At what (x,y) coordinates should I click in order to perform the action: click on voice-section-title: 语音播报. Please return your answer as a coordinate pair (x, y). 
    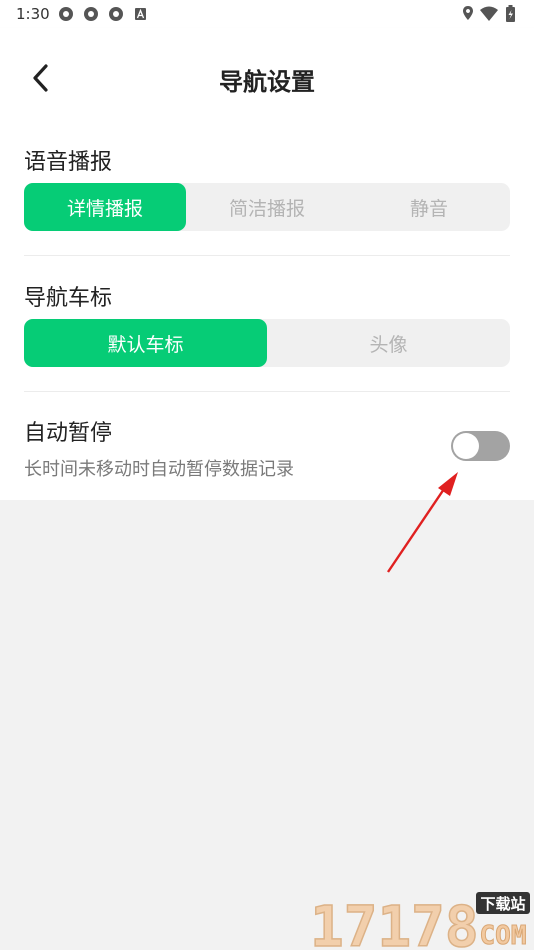
    Looking at the image, I should click on (68, 162).